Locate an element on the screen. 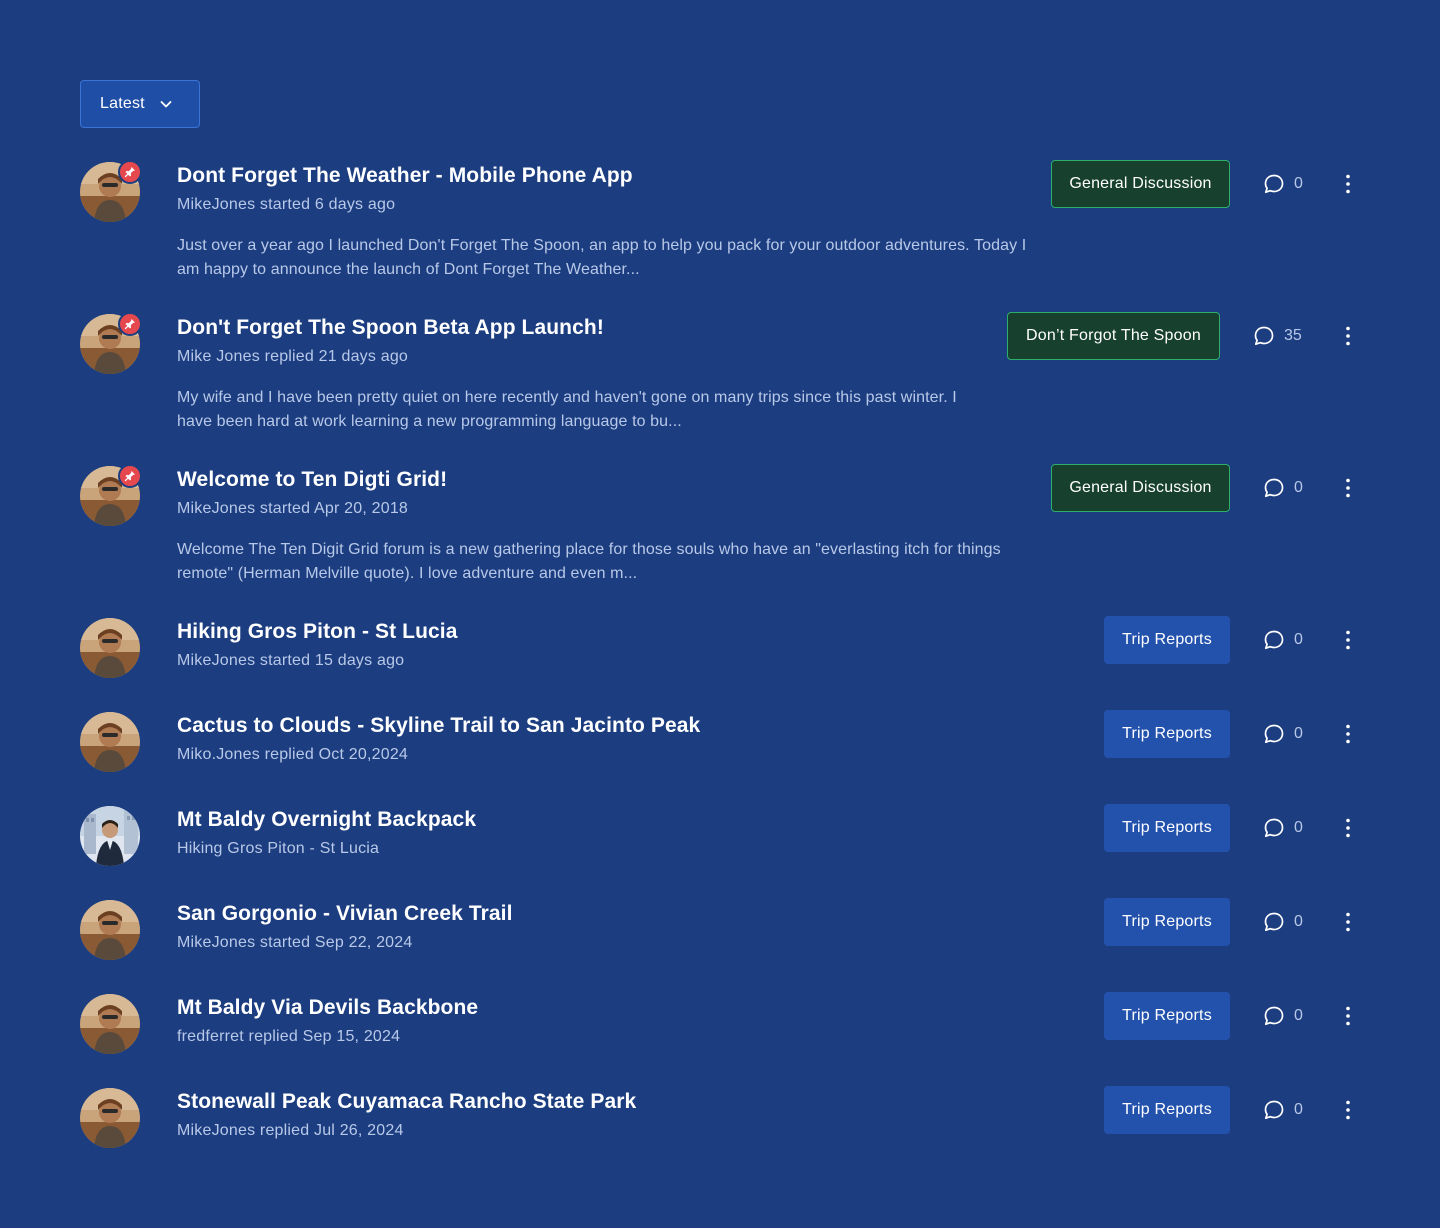 Image resolution: width=1440 pixels, height=1228 pixels. topic-meta: MikeJones replied Jul 26, 2024 is located at coordinates (290, 1130).